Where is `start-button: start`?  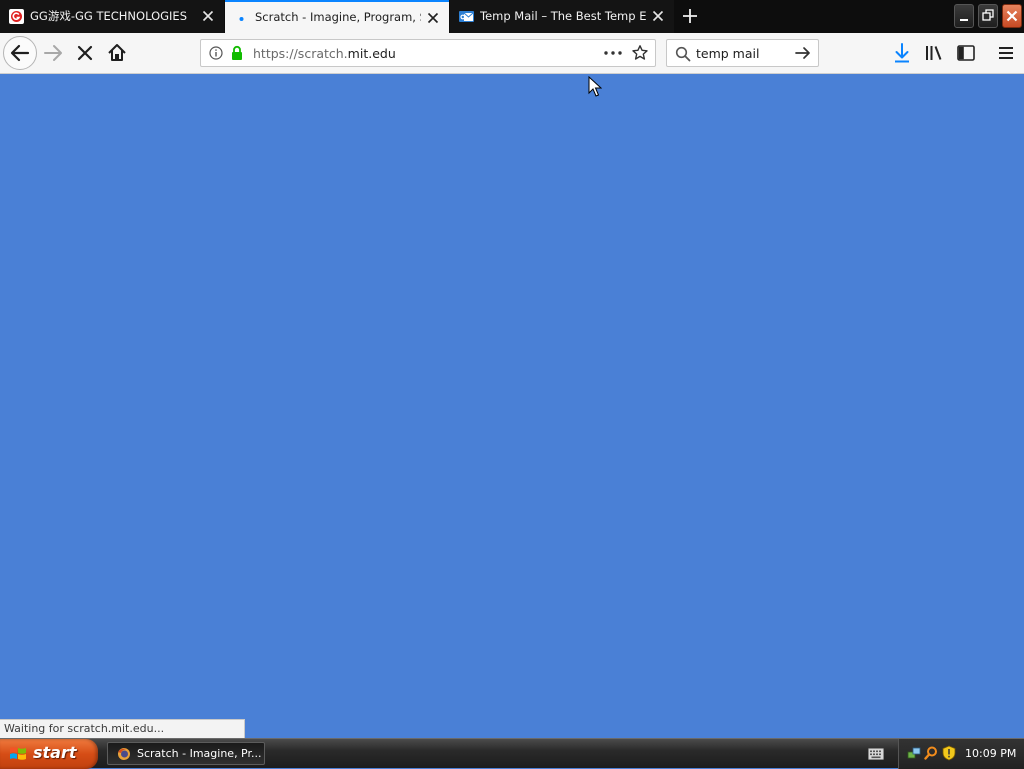 start-button: start is located at coordinates (49, 754).